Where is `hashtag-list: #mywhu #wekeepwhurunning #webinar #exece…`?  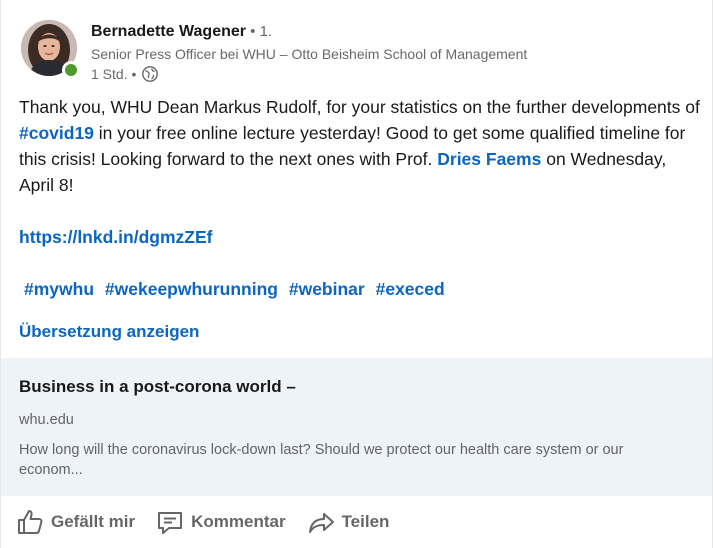 hashtag-list: #mywhu #wekeepwhurunning #webinar #exece… is located at coordinates (364, 289).